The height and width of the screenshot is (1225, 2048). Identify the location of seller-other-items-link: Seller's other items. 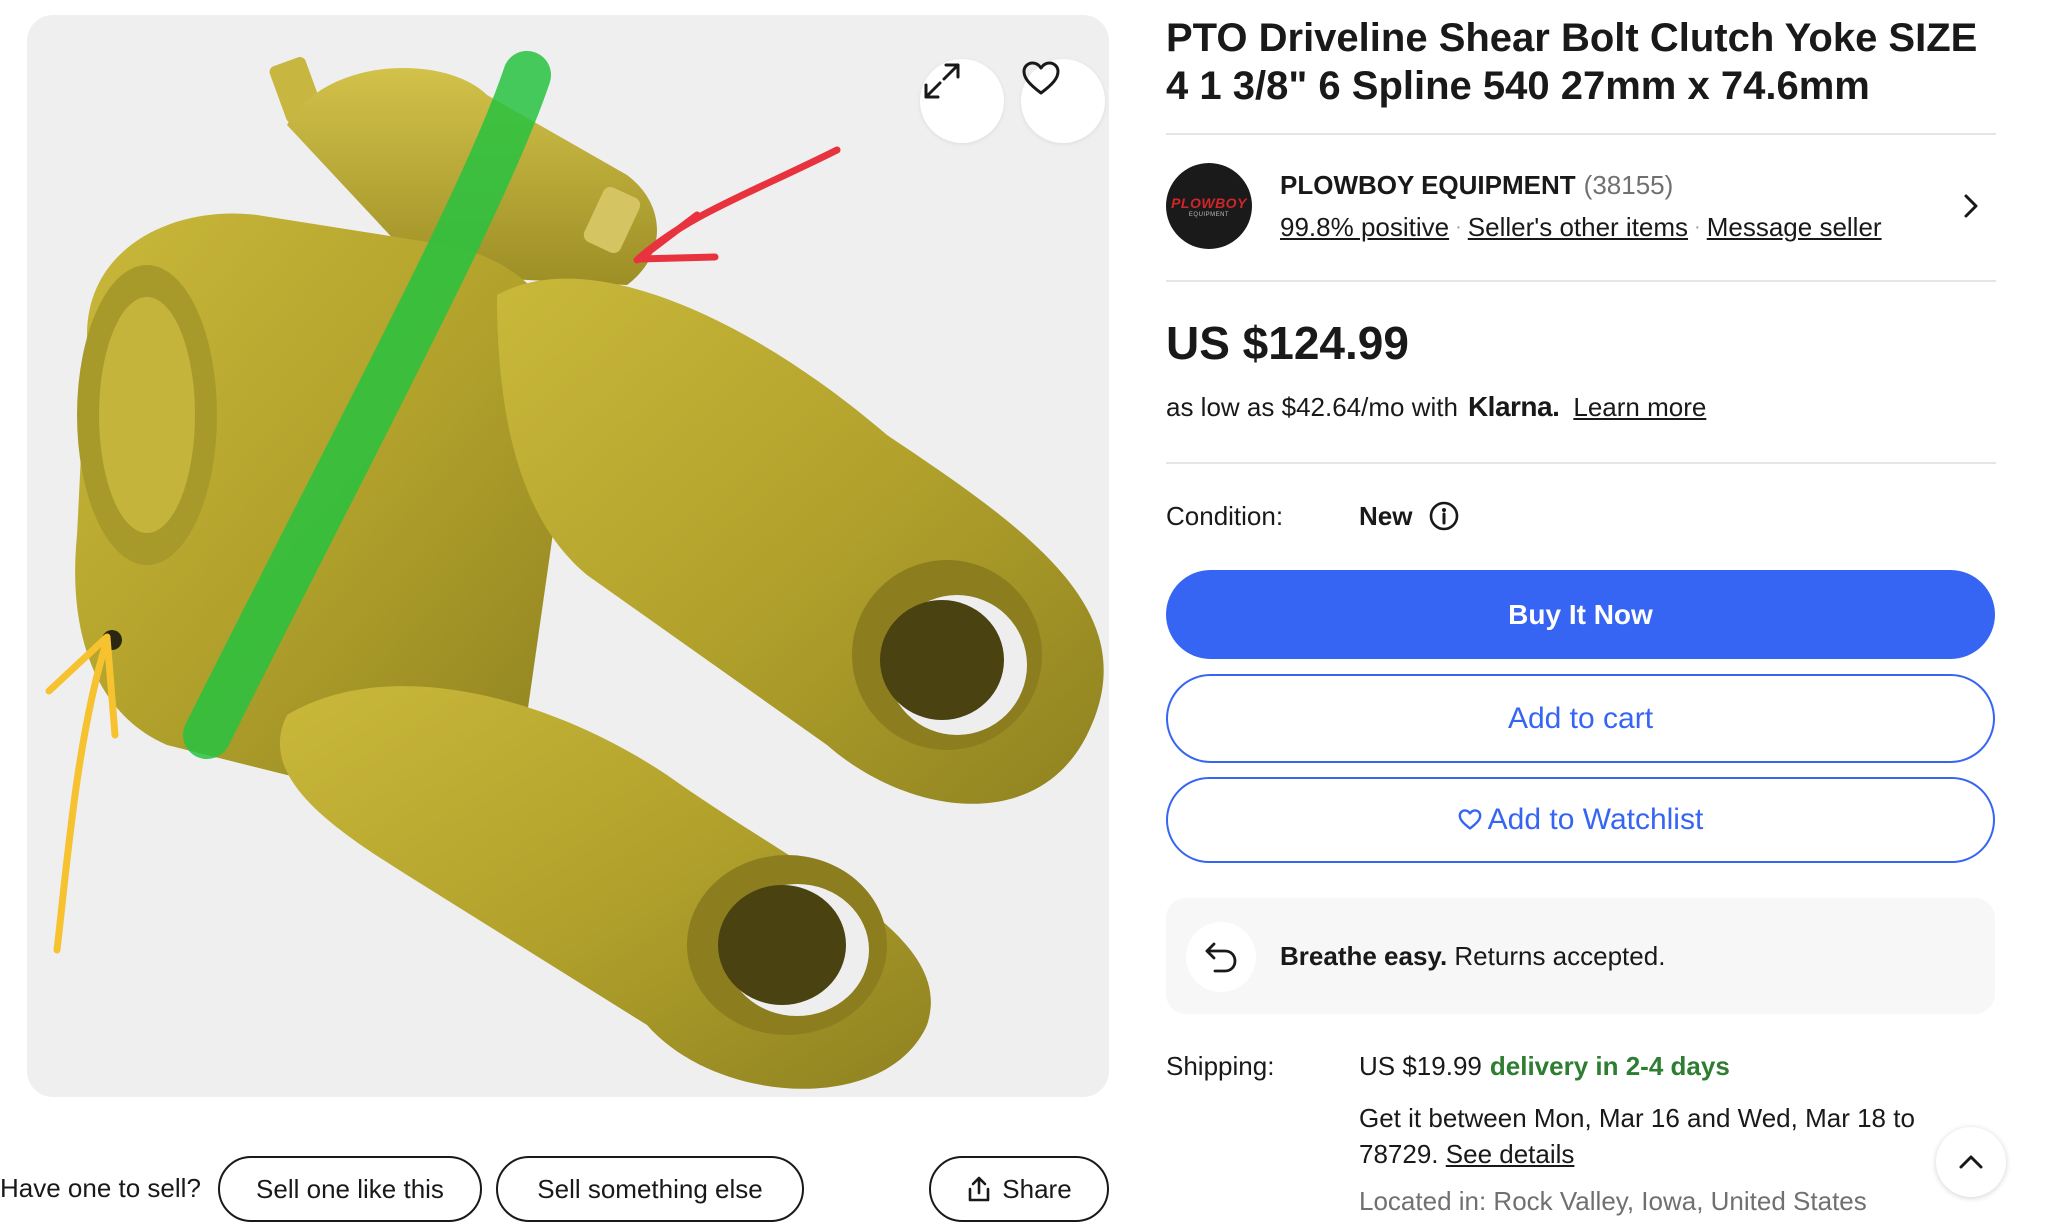
(1578, 227).